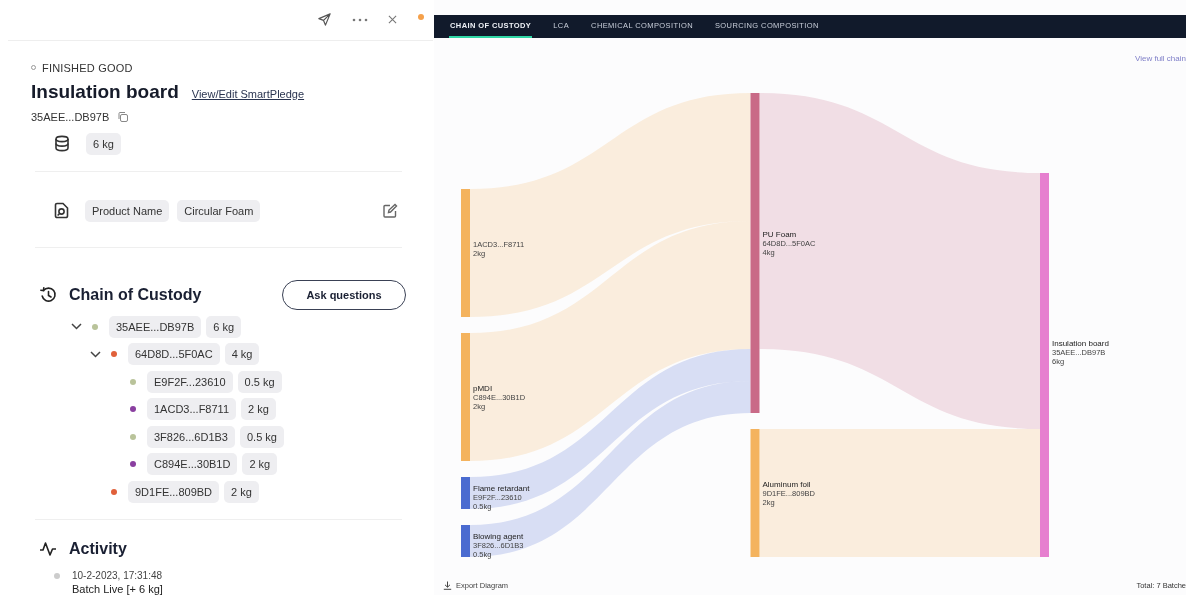 The image size is (1186, 595). Describe the element at coordinates (87, 67) in the screenshot. I see `category-label: FINISHED GOOD` at that location.